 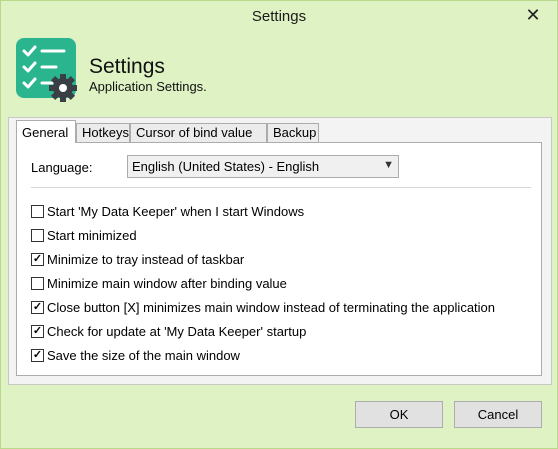 I want to click on language-value: English (United States) - English, so click(x=226, y=166).